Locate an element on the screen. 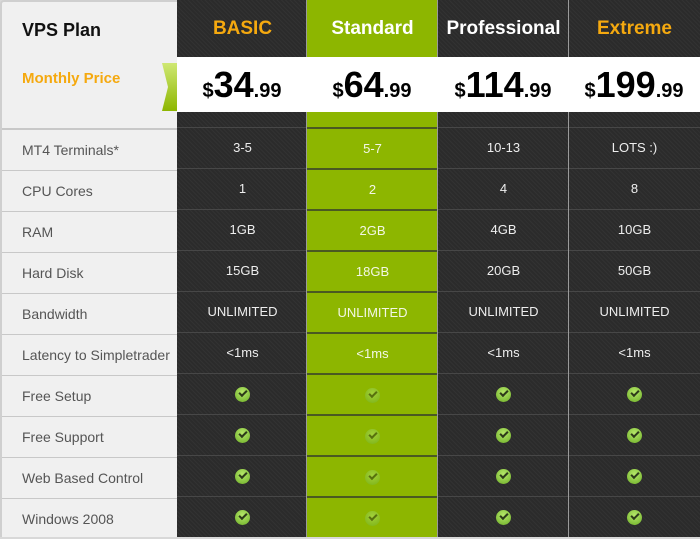  feature-label: Bandwidth is located at coordinates (89, 313).